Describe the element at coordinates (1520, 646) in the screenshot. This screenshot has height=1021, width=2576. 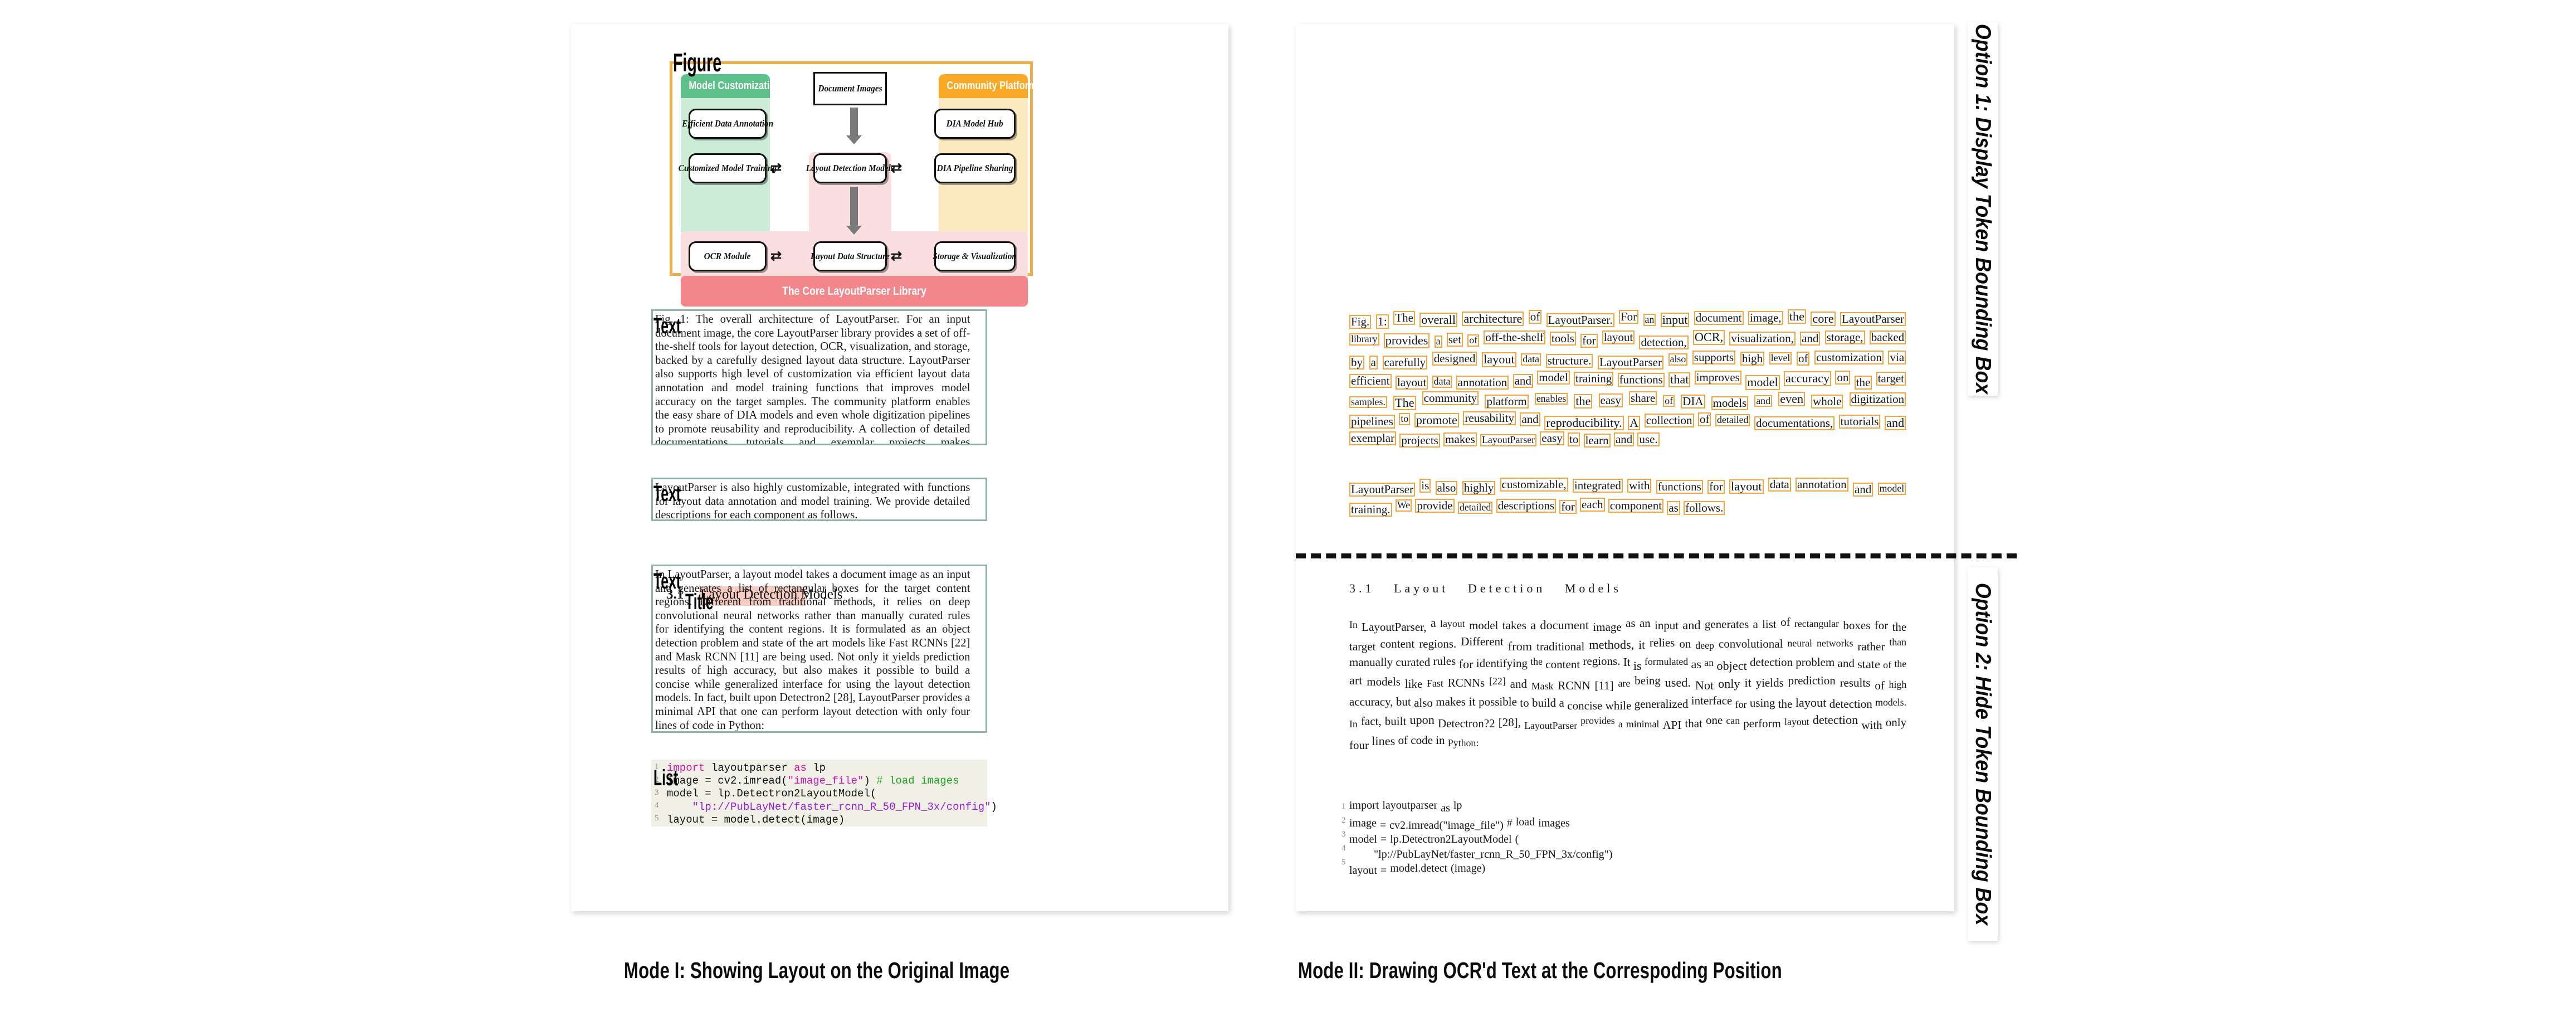
I see `ocr-token: from` at that location.